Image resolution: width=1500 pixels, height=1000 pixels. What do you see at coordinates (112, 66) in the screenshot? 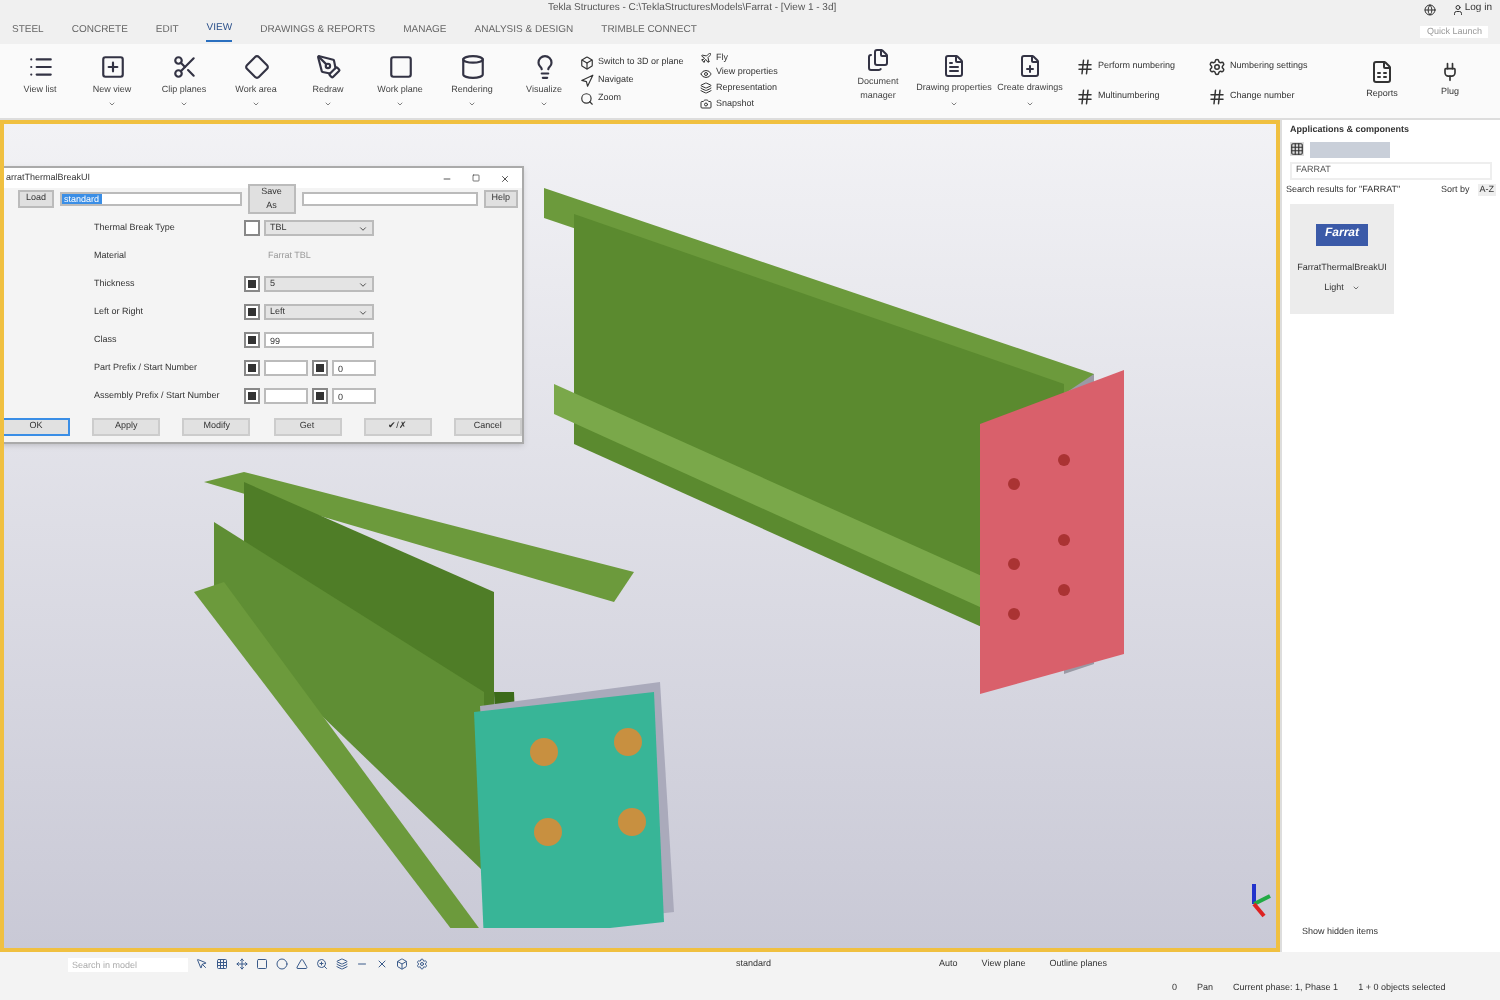
I see `new-view-icon` at bounding box center [112, 66].